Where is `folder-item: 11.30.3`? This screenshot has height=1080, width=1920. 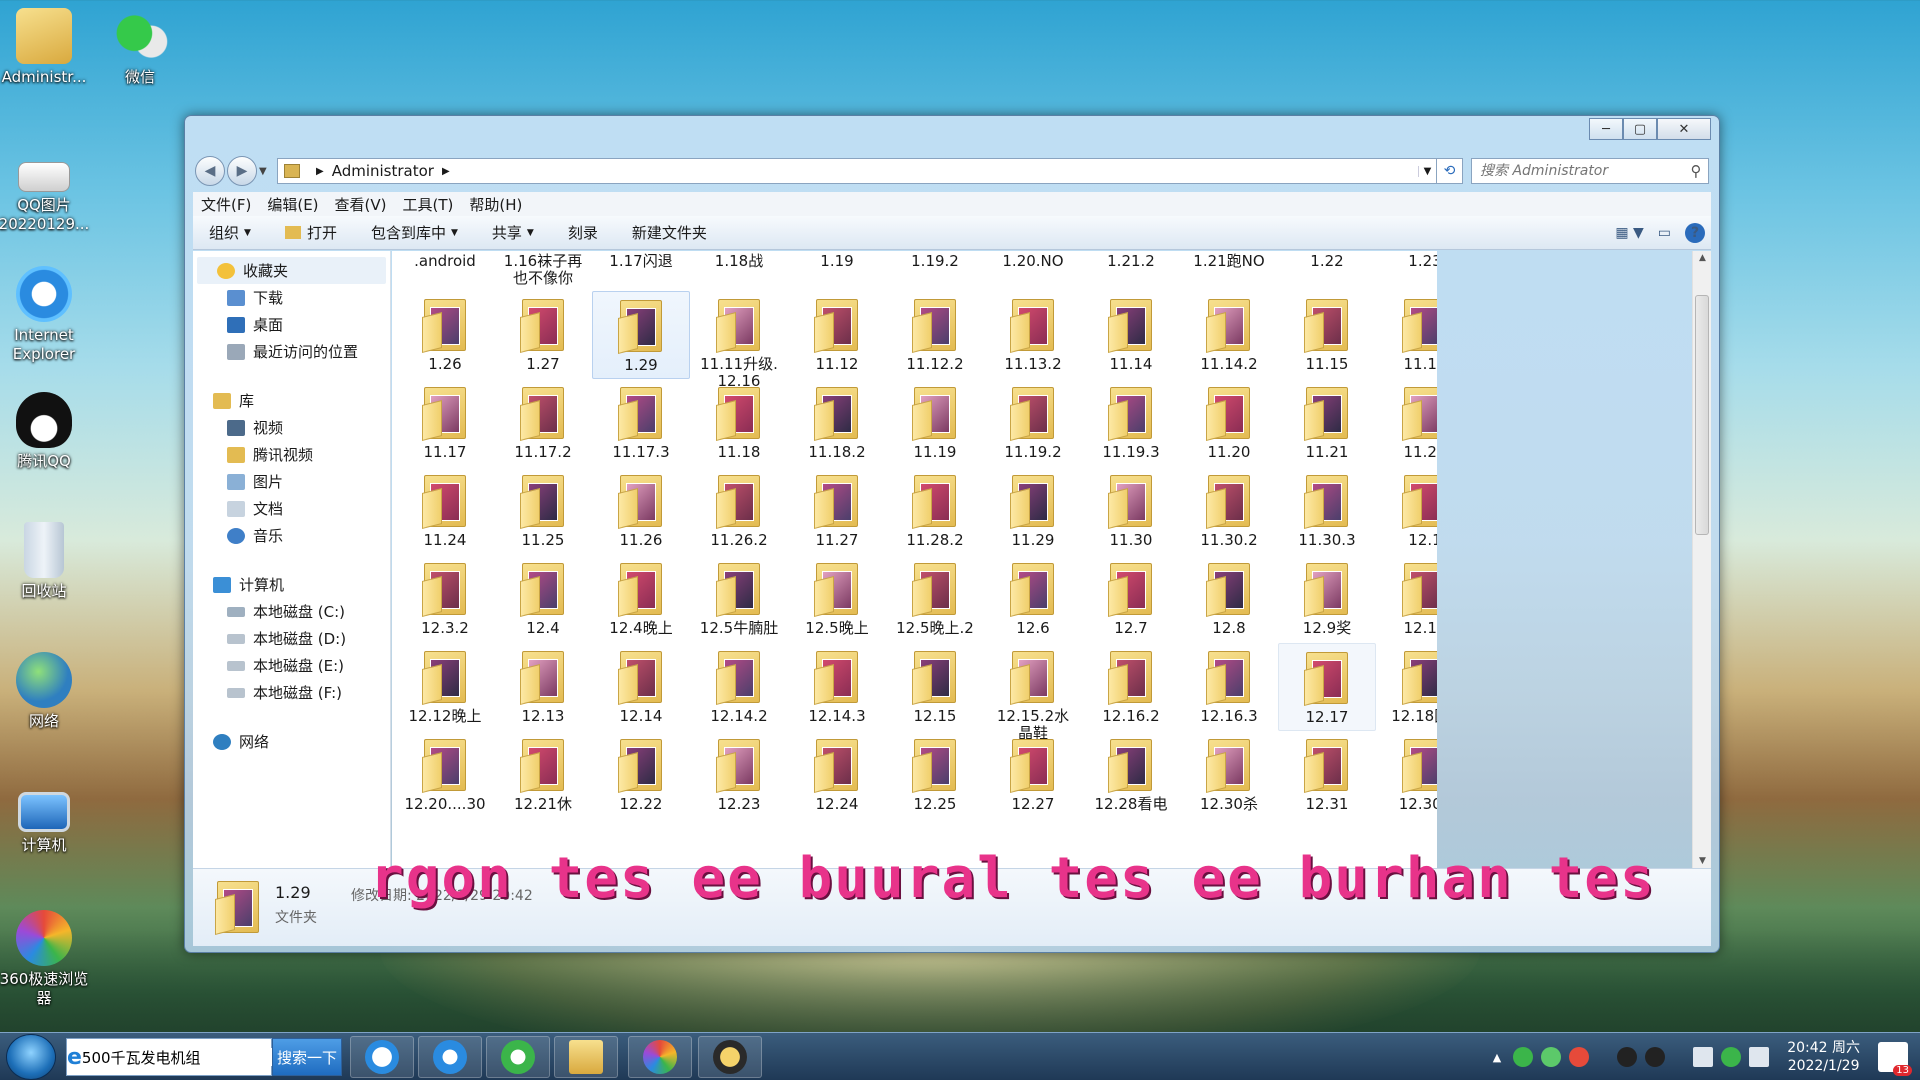 folder-item: 11.30.3 is located at coordinates (1327, 511).